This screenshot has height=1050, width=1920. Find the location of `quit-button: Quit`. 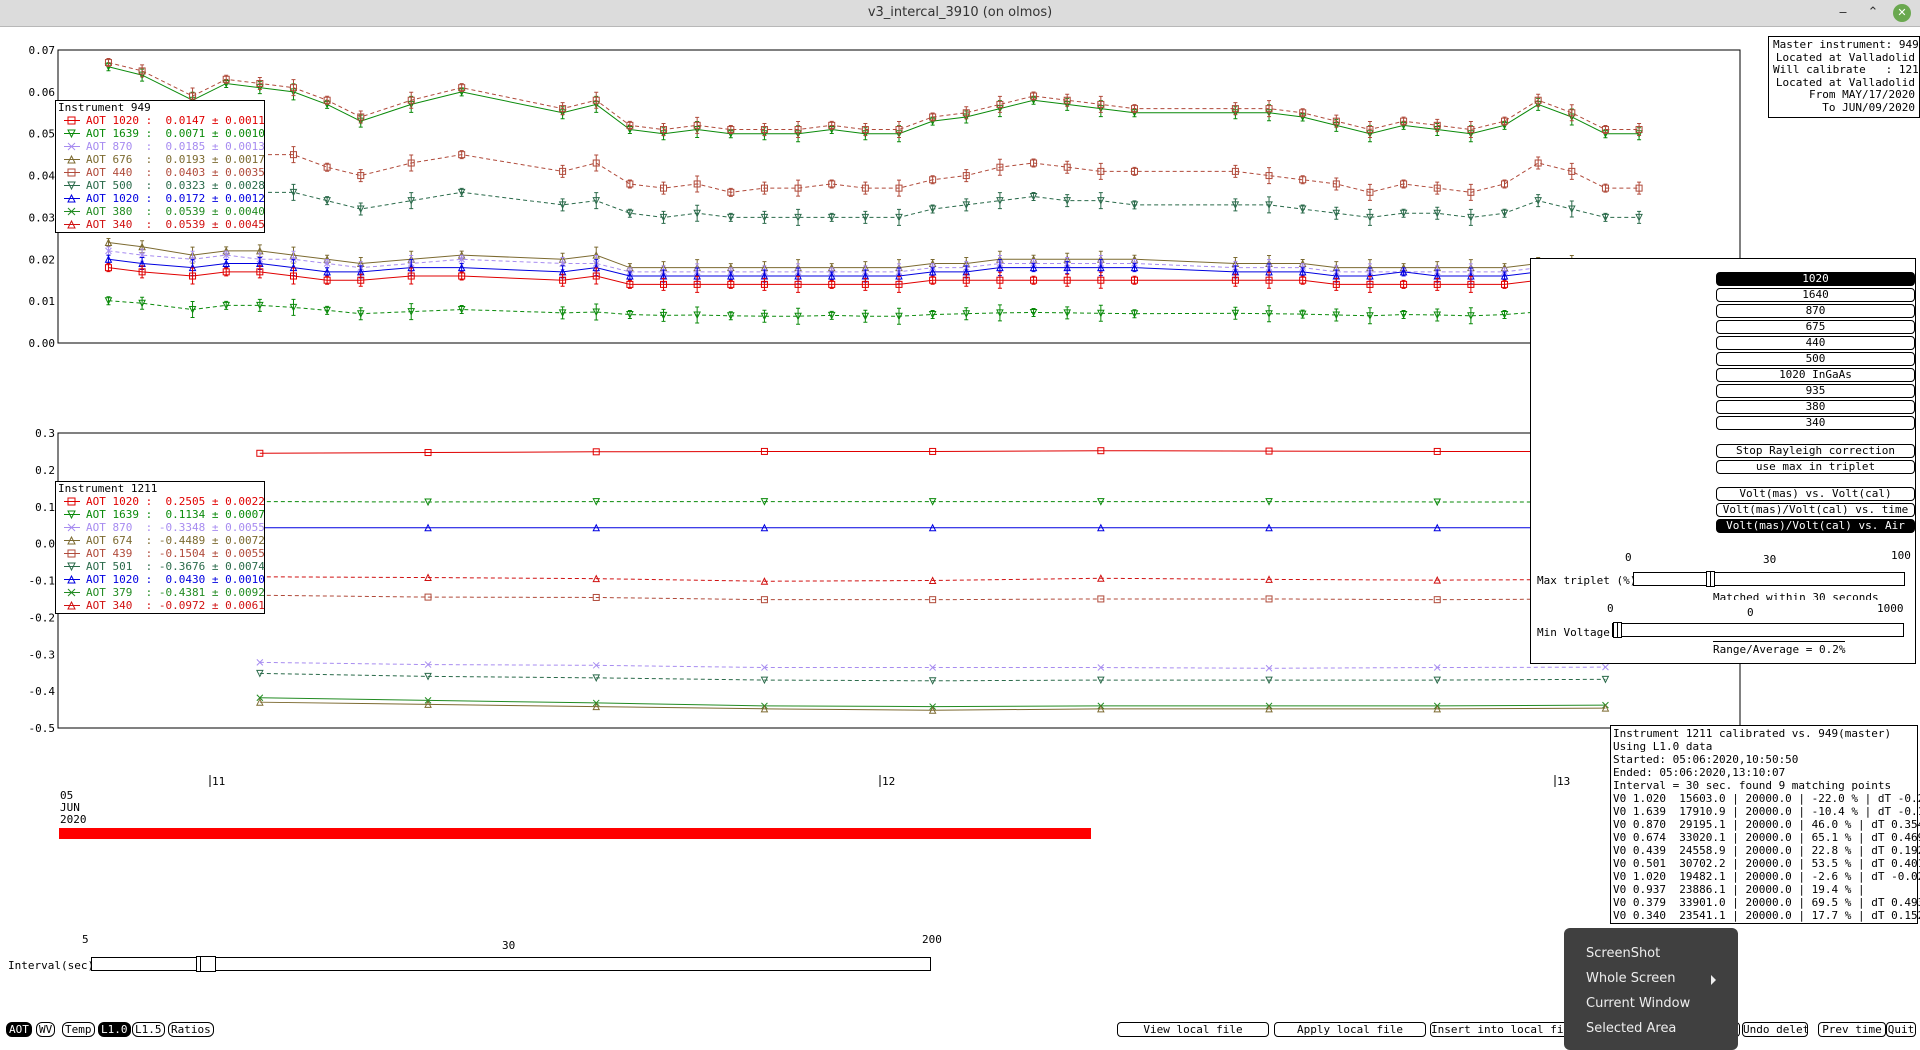

quit-button: Quit is located at coordinates (1901, 1029).